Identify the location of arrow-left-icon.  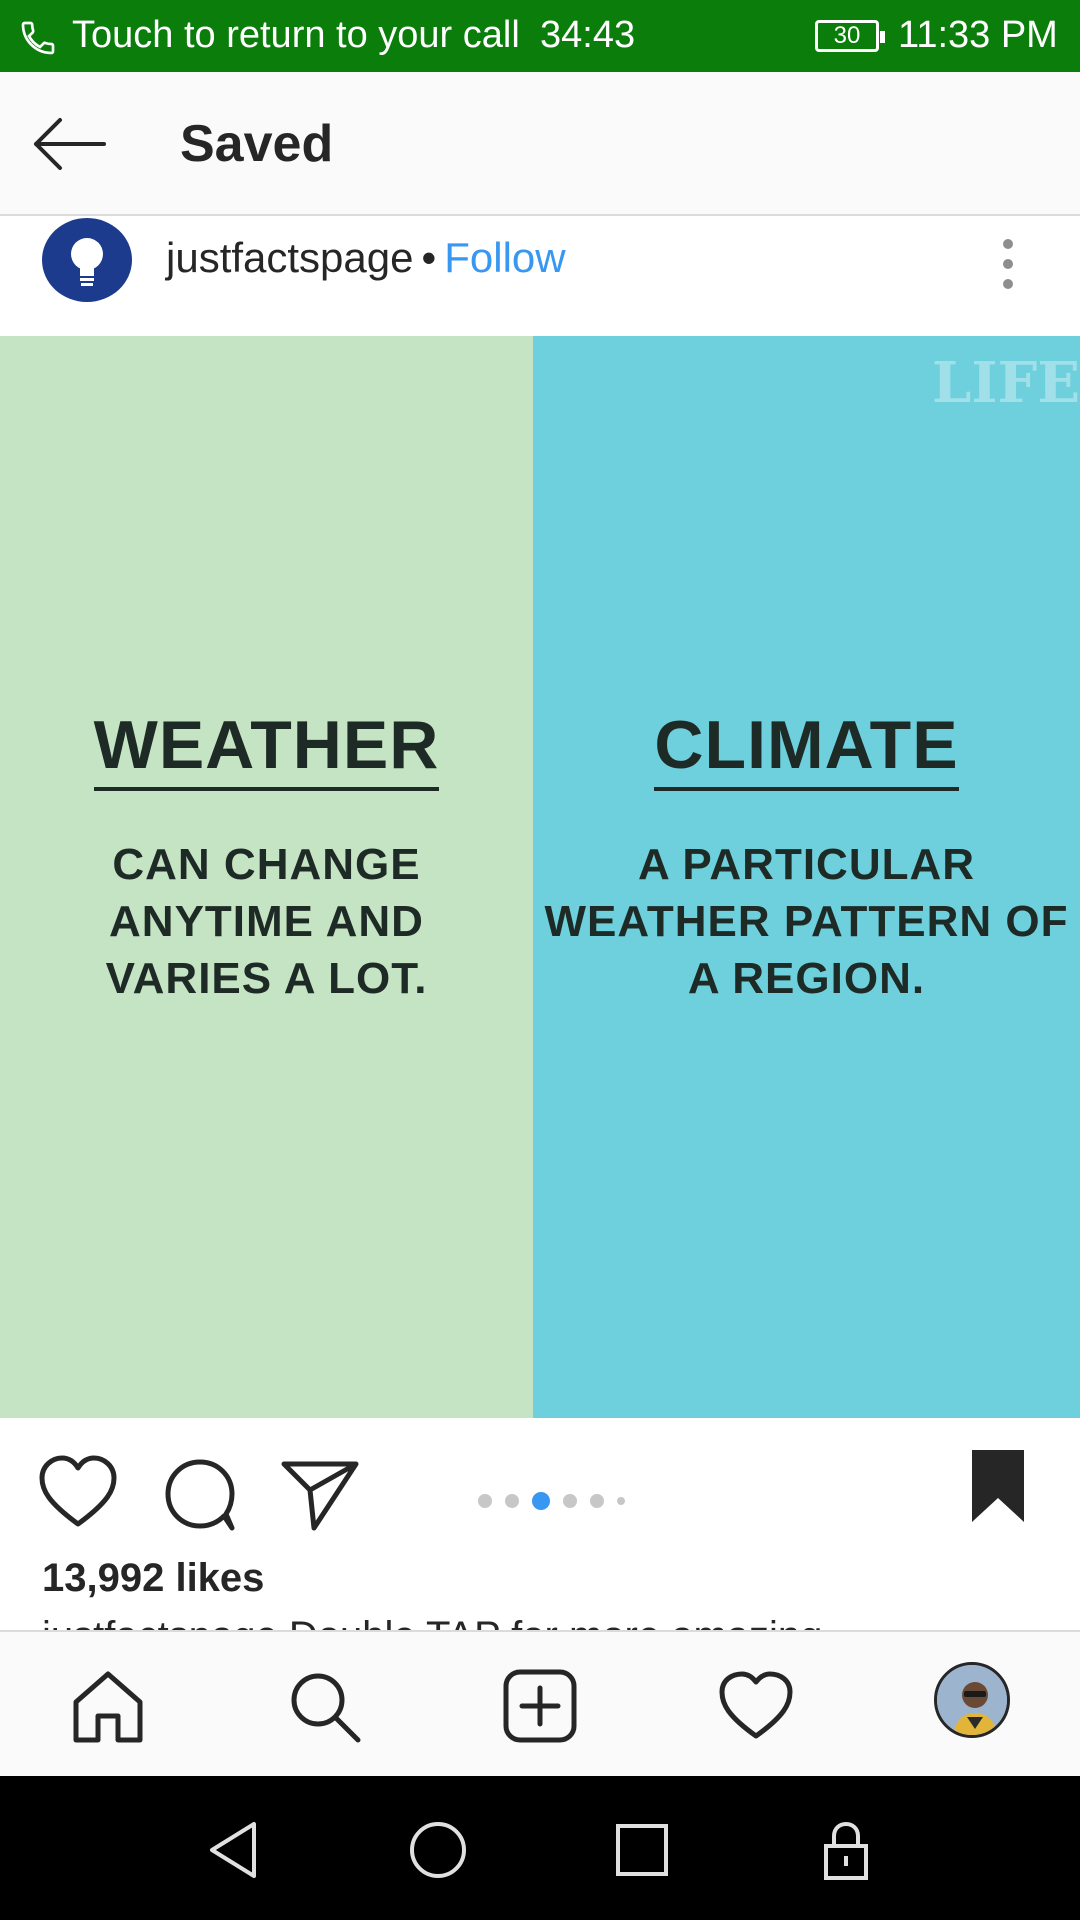
(70, 144).